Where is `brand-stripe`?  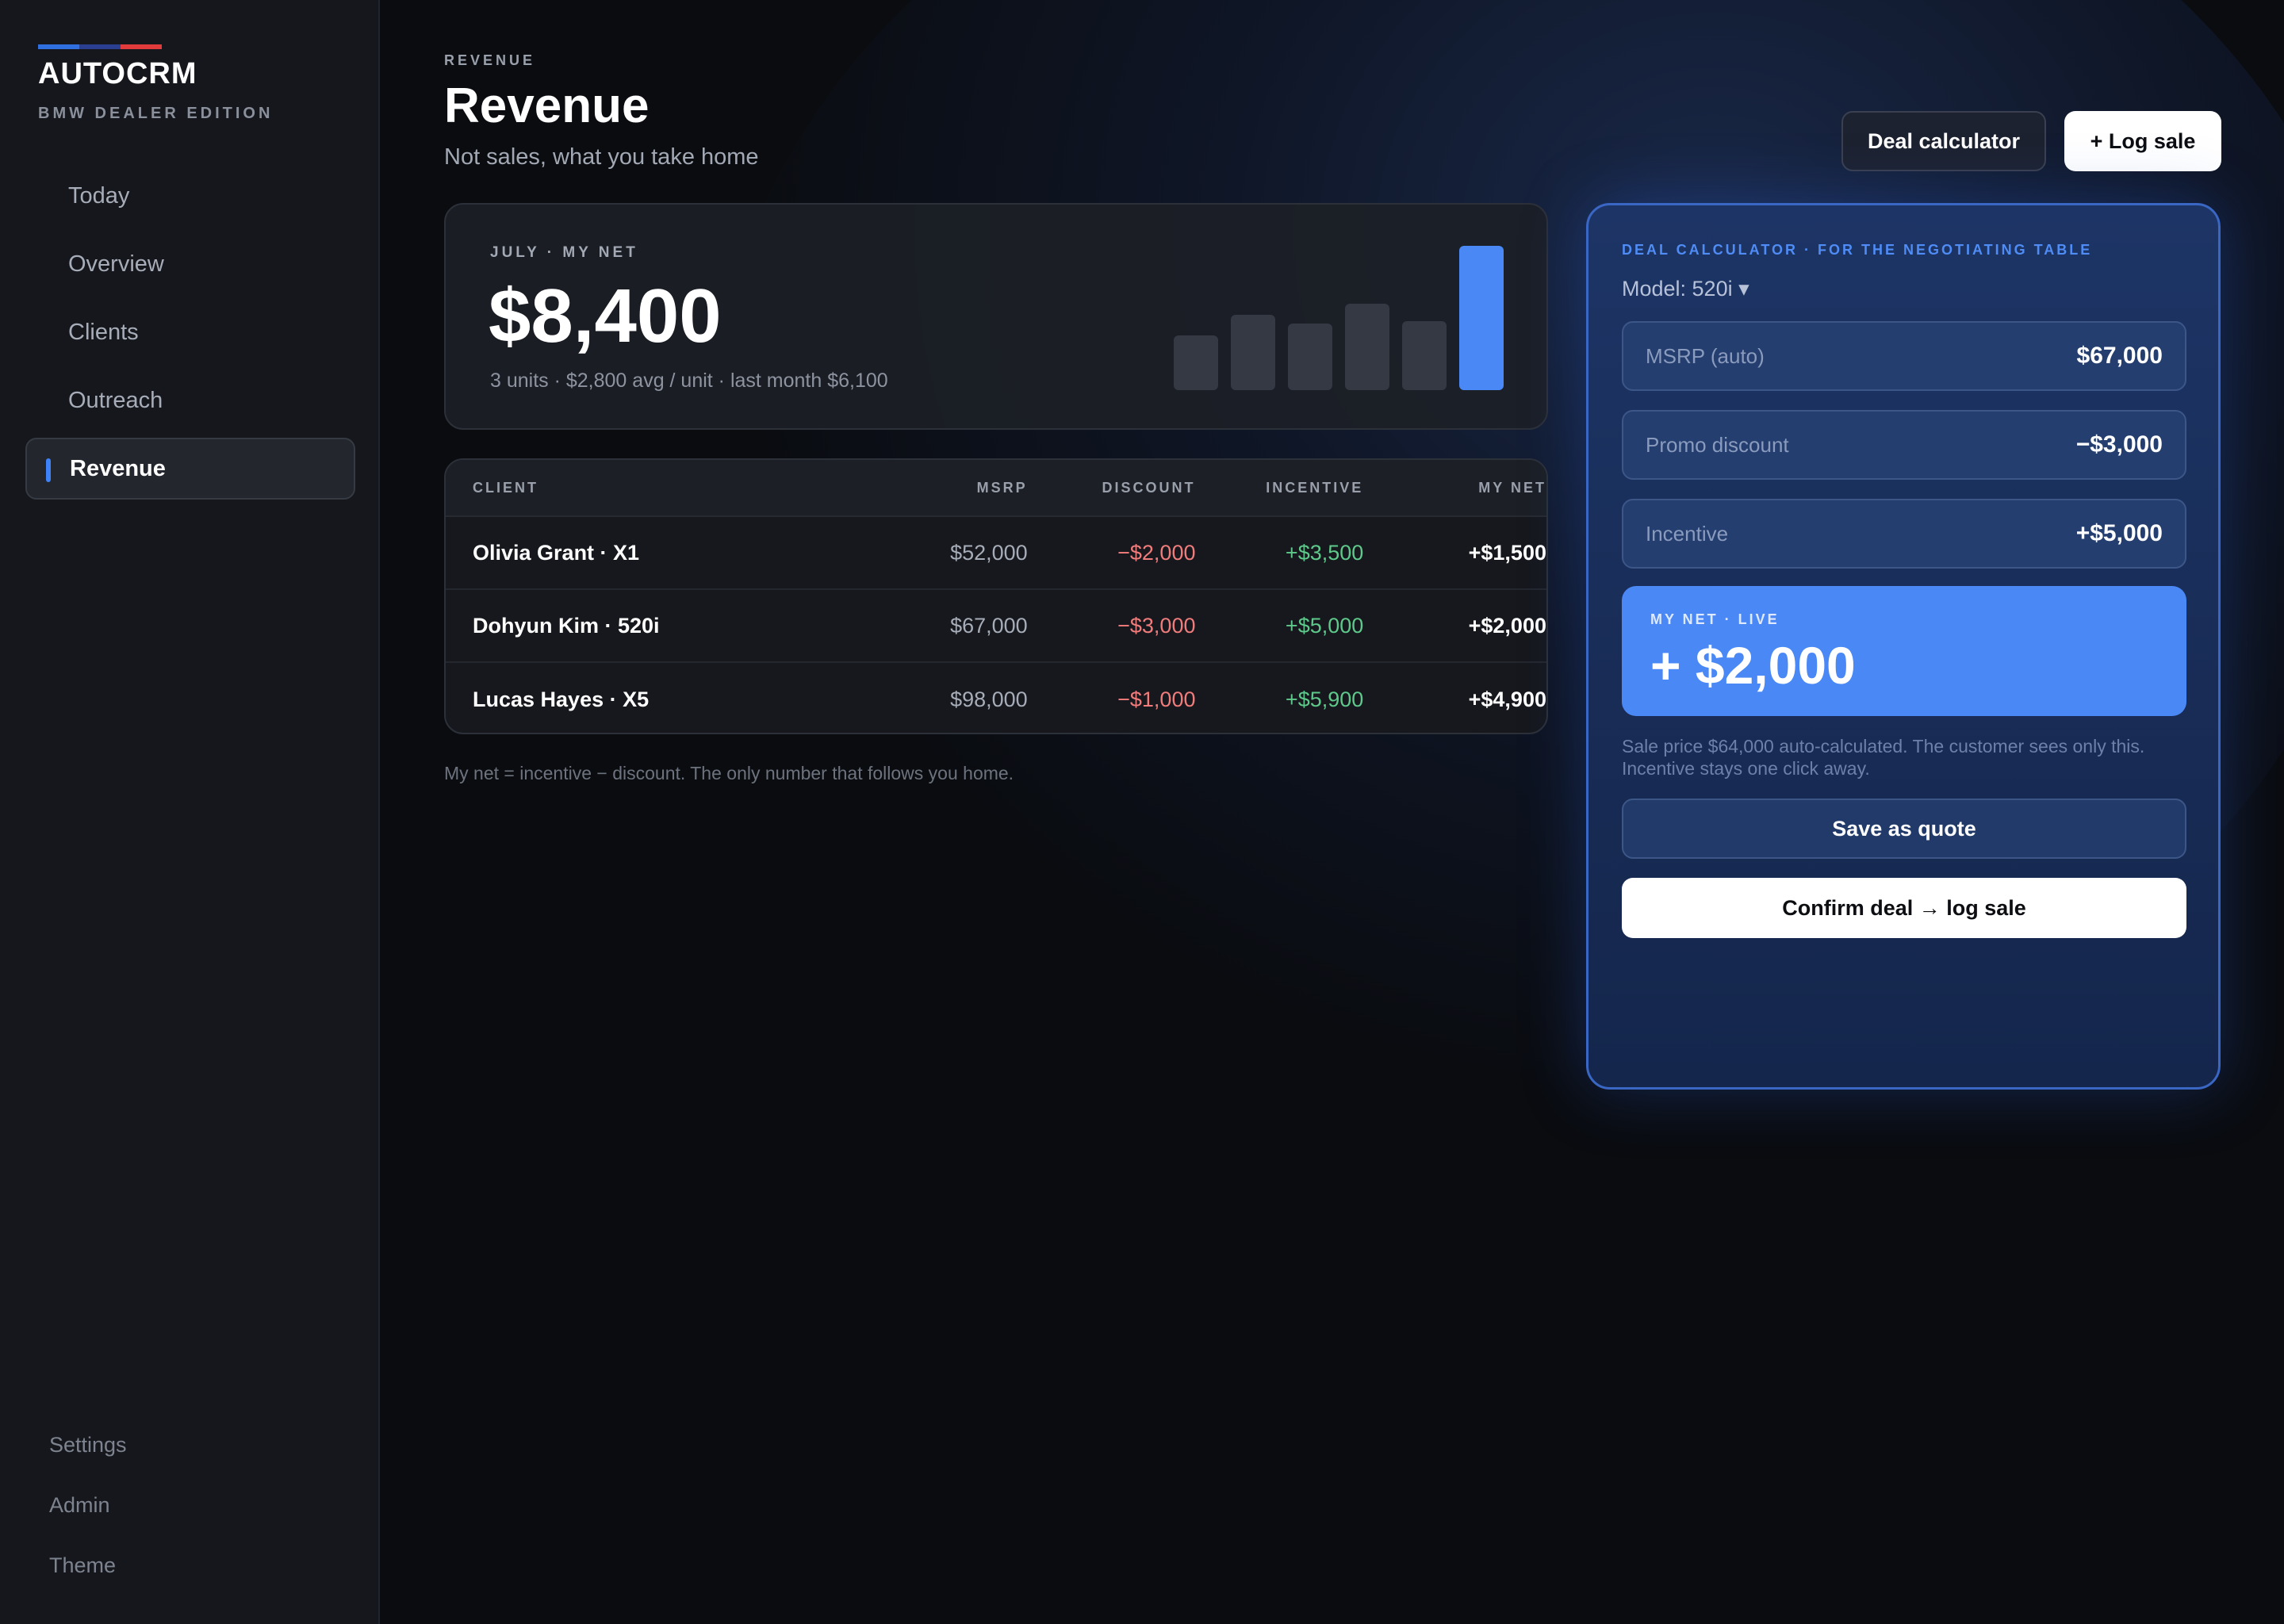 brand-stripe is located at coordinates (100, 46).